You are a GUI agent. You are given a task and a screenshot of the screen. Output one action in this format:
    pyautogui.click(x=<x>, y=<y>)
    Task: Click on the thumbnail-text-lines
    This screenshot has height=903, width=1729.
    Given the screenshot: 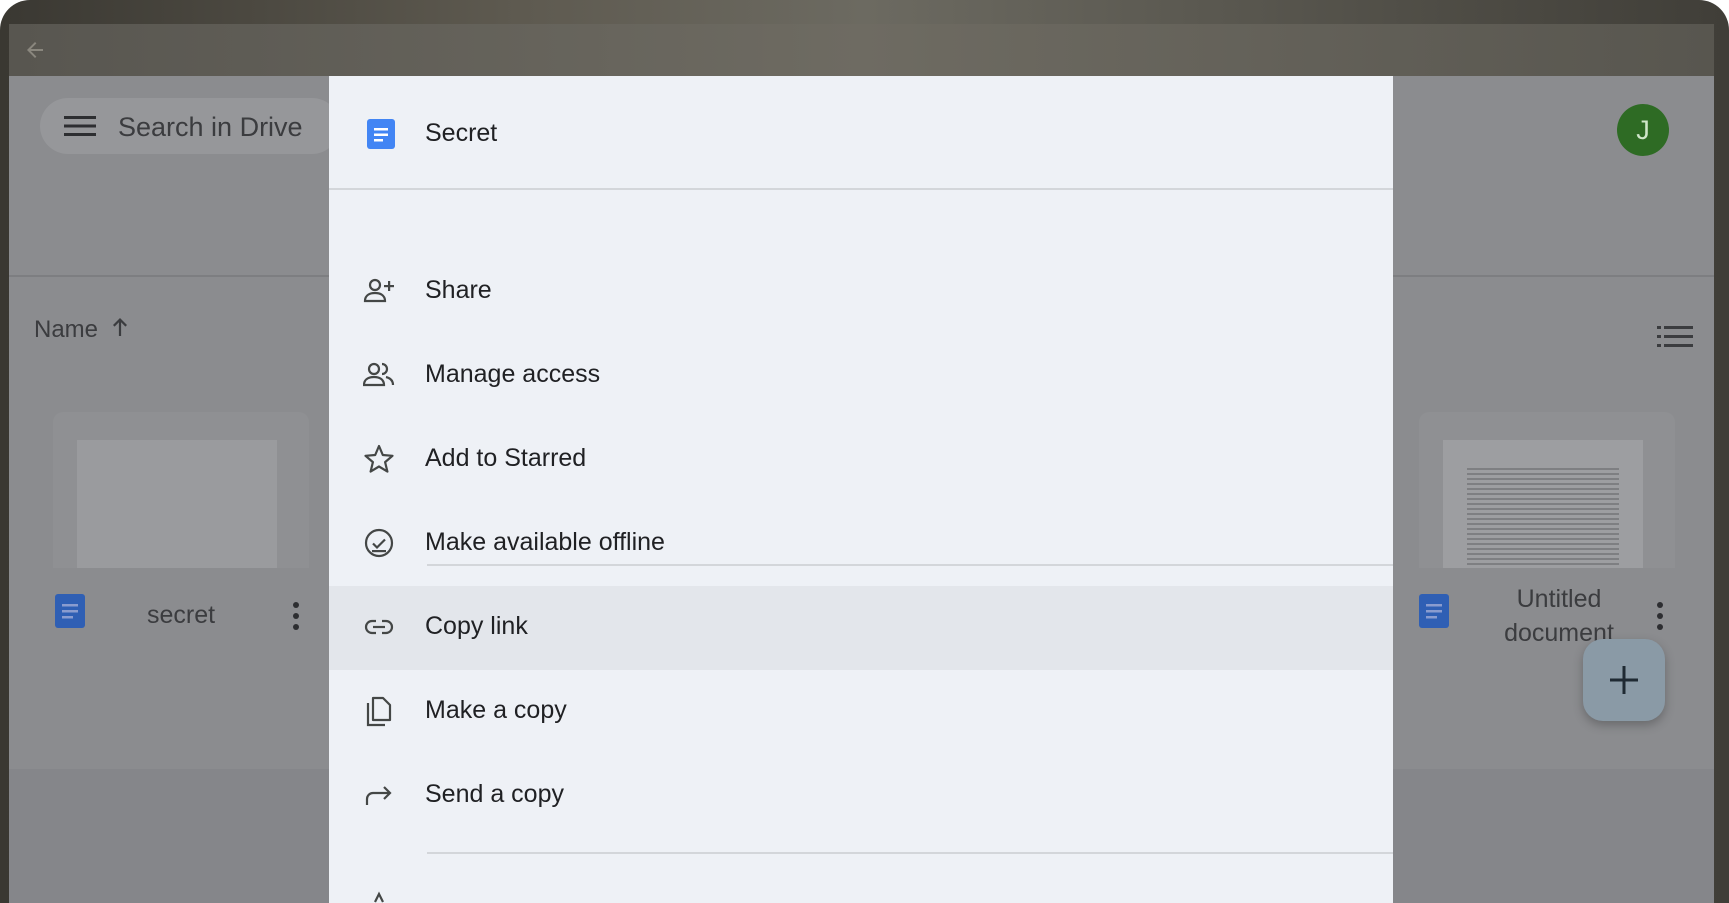 What is the action you would take?
    pyautogui.click(x=1543, y=518)
    